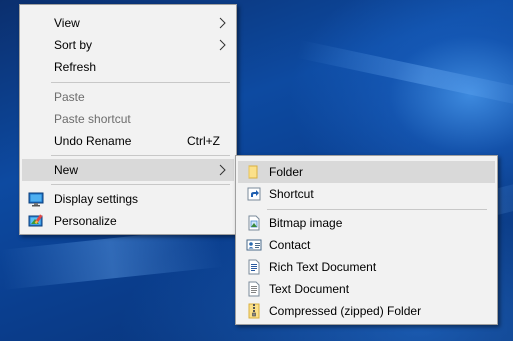 The image size is (513, 341). Describe the element at coordinates (309, 289) in the screenshot. I see `submenu-item-label: Text Document` at that location.